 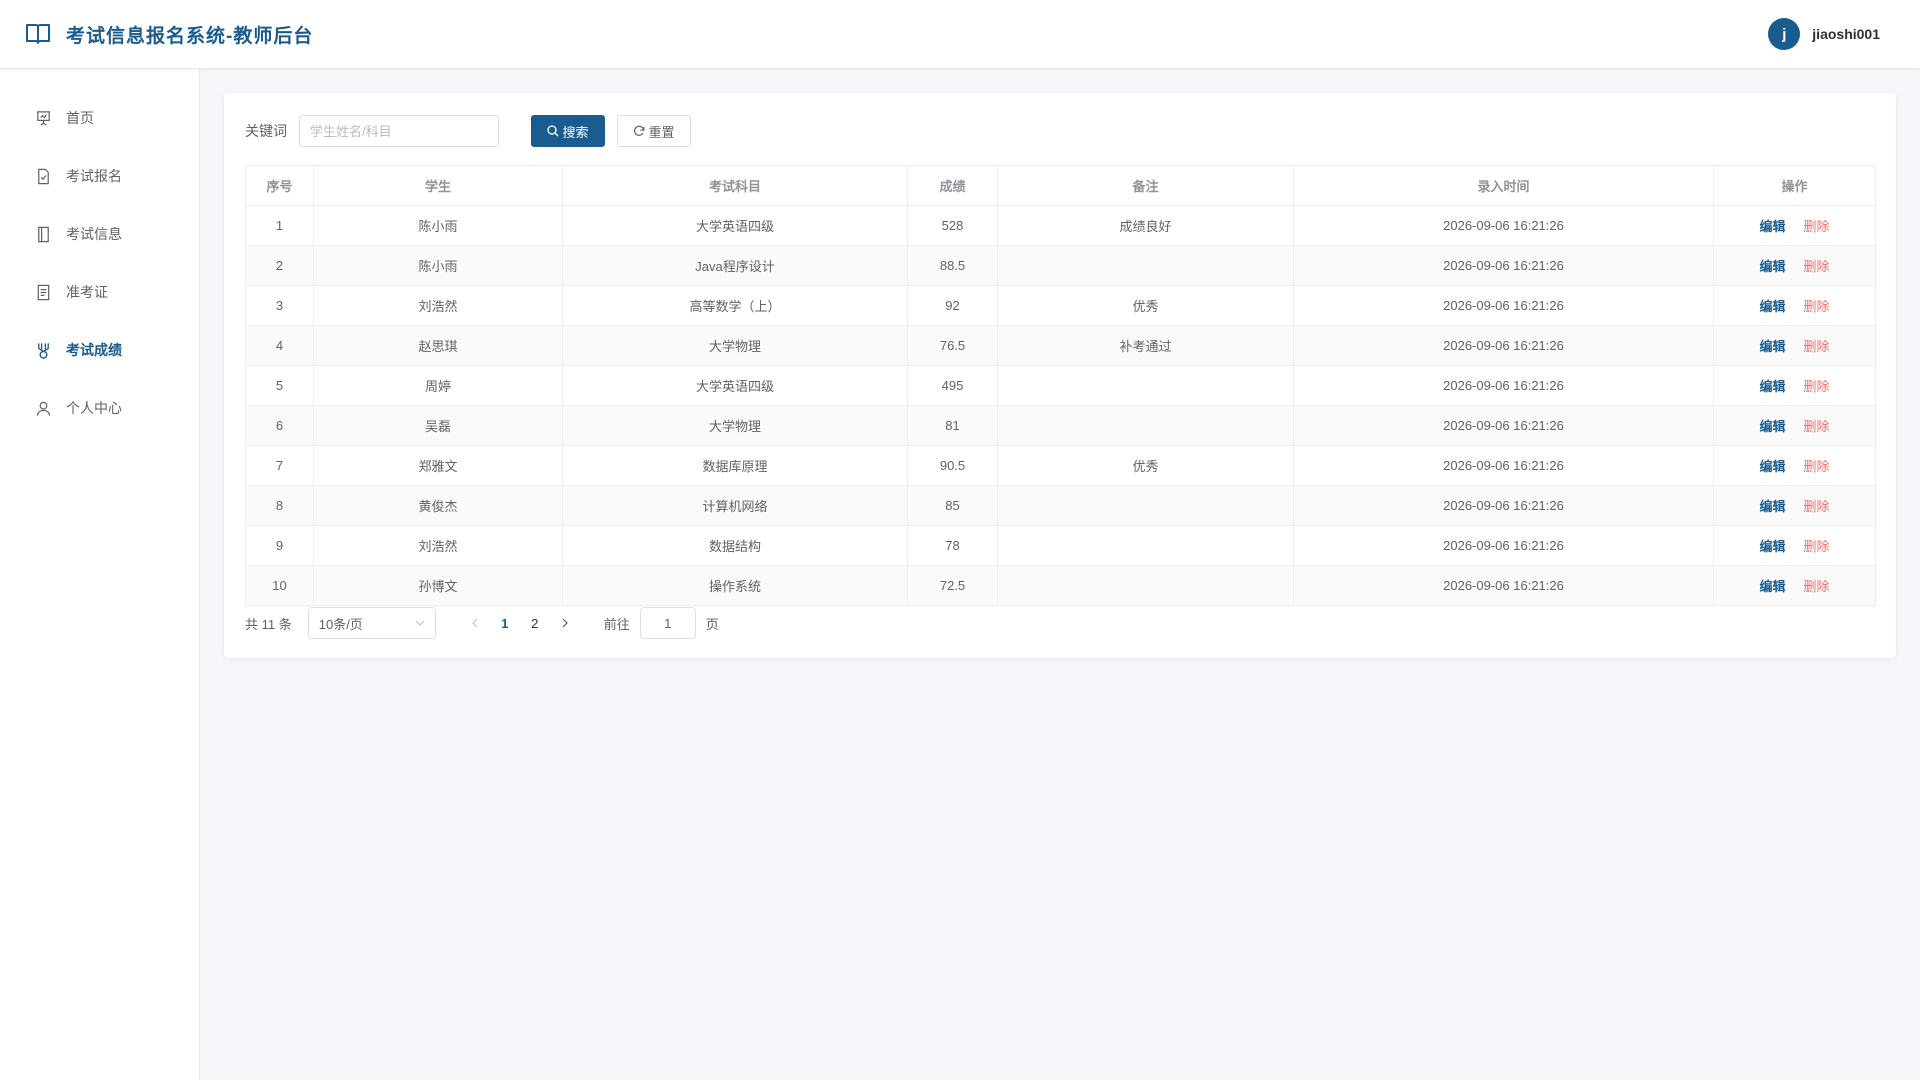 What do you see at coordinates (952, 545) in the screenshot?
I see `cell-score: 78` at bounding box center [952, 545].